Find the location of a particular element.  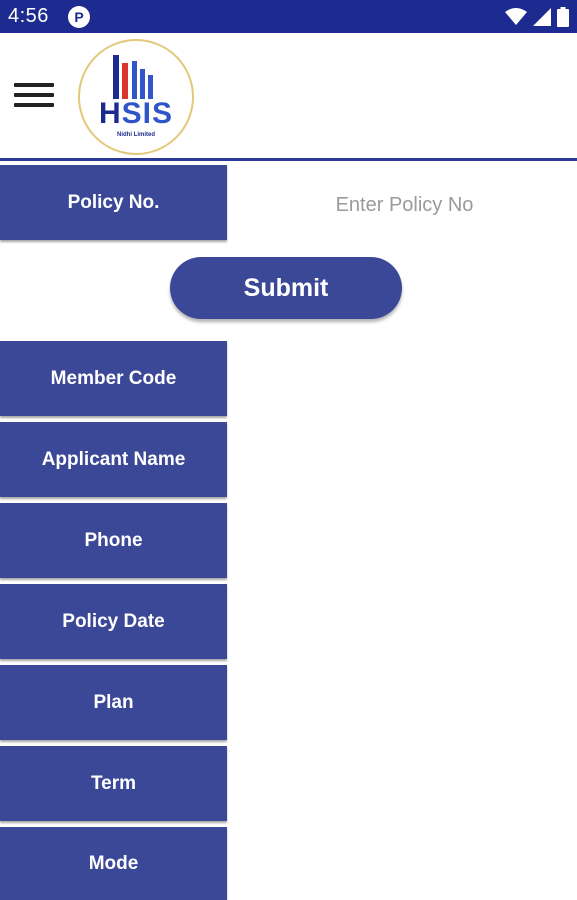

svg-text: HSIS is located at coordinates (136, 113).